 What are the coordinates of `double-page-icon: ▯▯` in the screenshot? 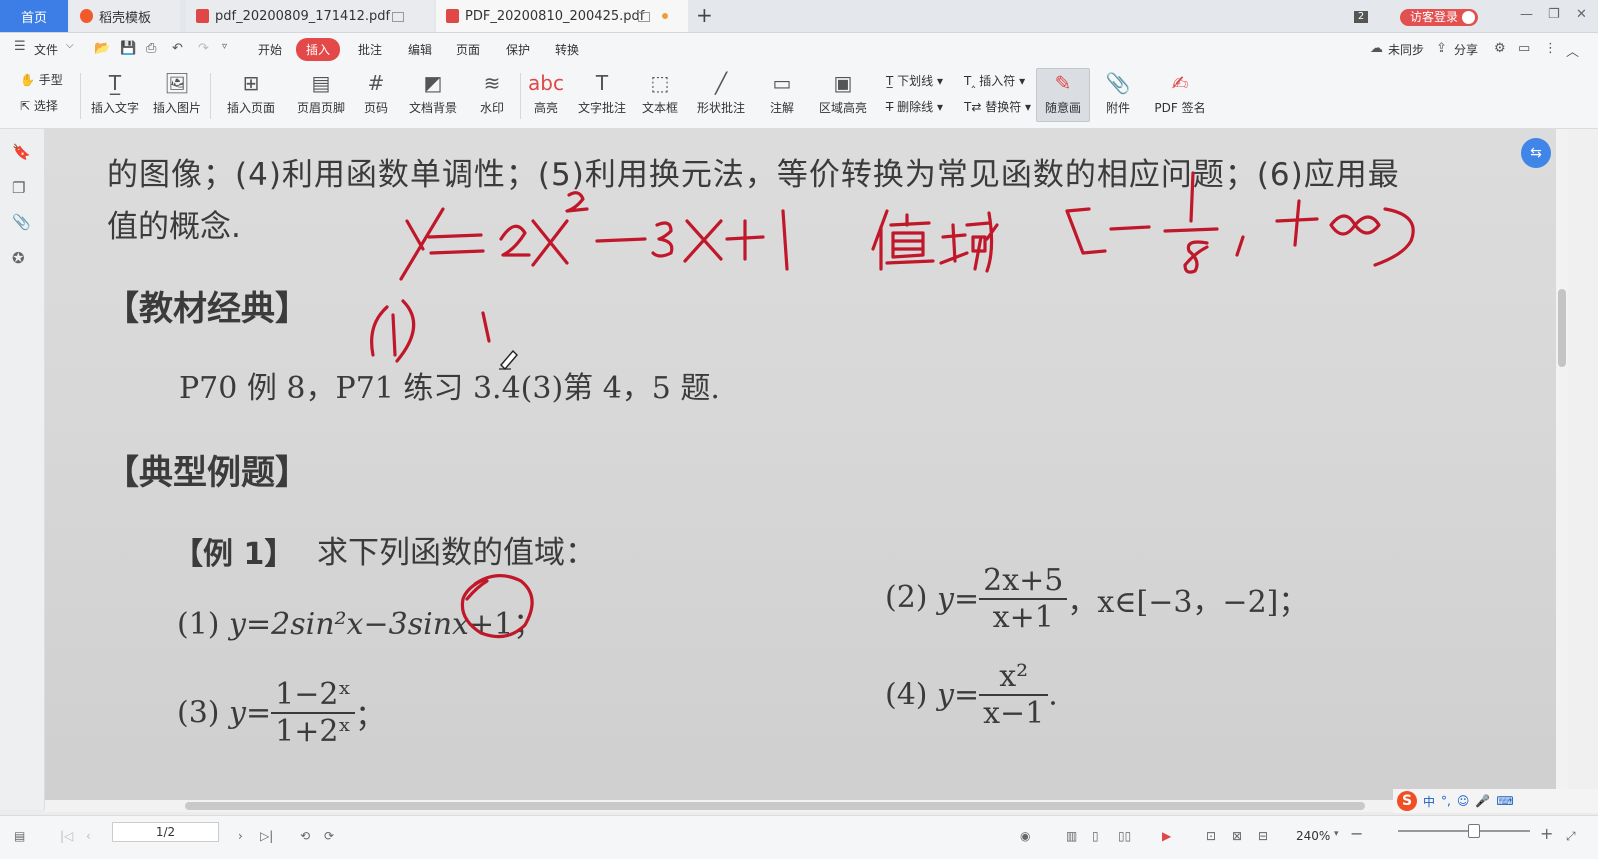 It's located at (1124, 836).